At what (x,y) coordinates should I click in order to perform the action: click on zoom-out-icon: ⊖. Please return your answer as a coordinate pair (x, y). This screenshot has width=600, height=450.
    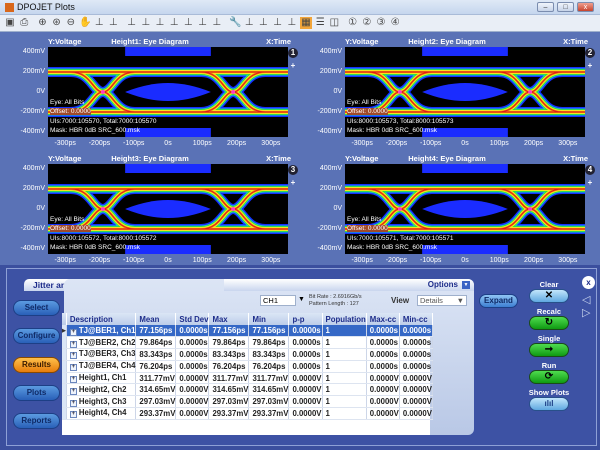
    Looking at the image, I should click on (71, 23).